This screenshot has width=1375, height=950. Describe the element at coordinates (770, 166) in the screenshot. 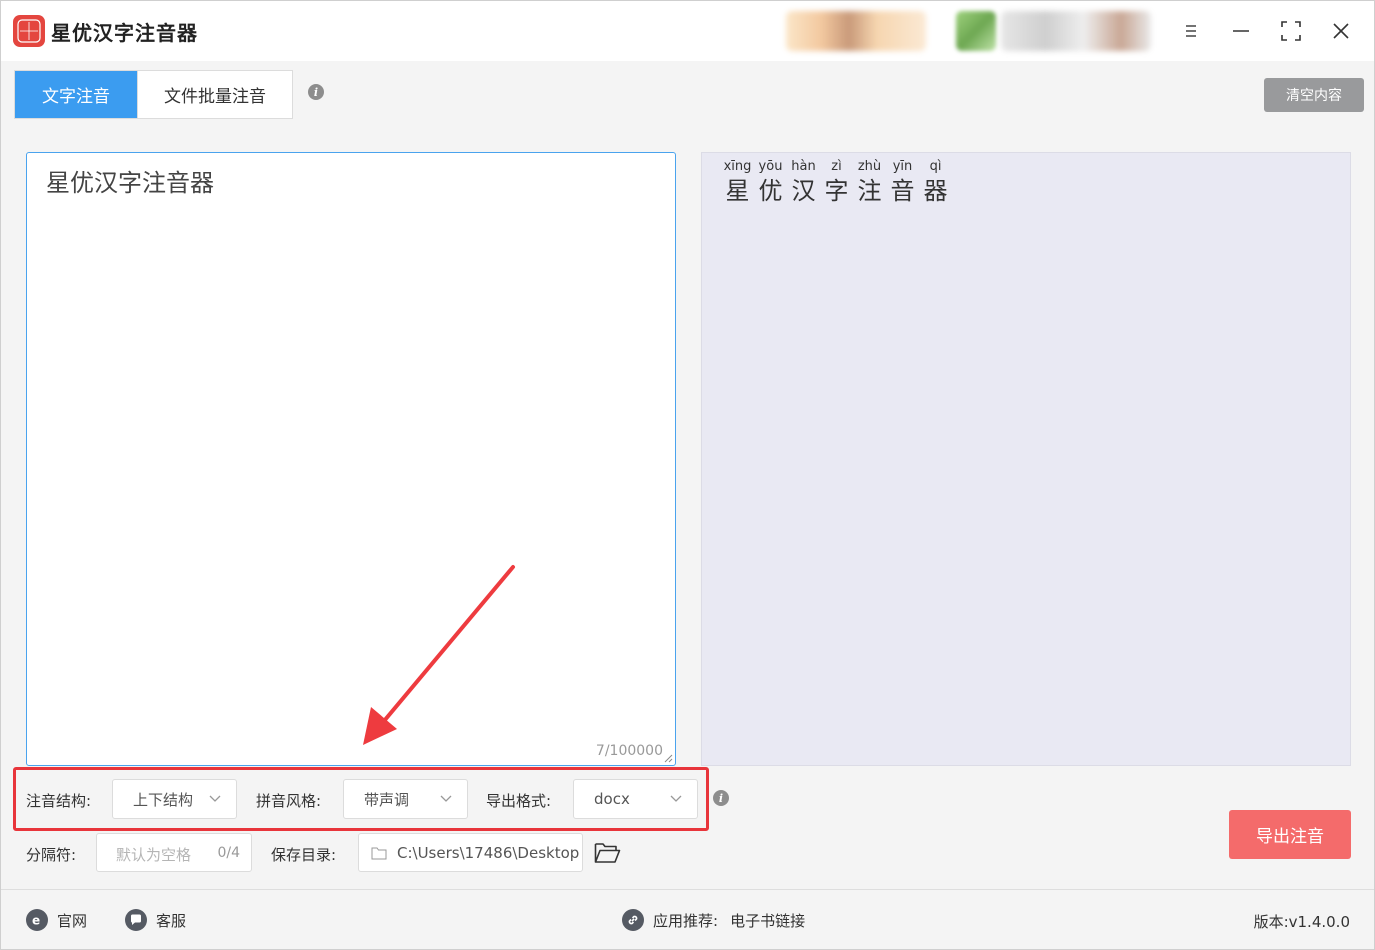

I see `pinyin-text: yōu` at that location.